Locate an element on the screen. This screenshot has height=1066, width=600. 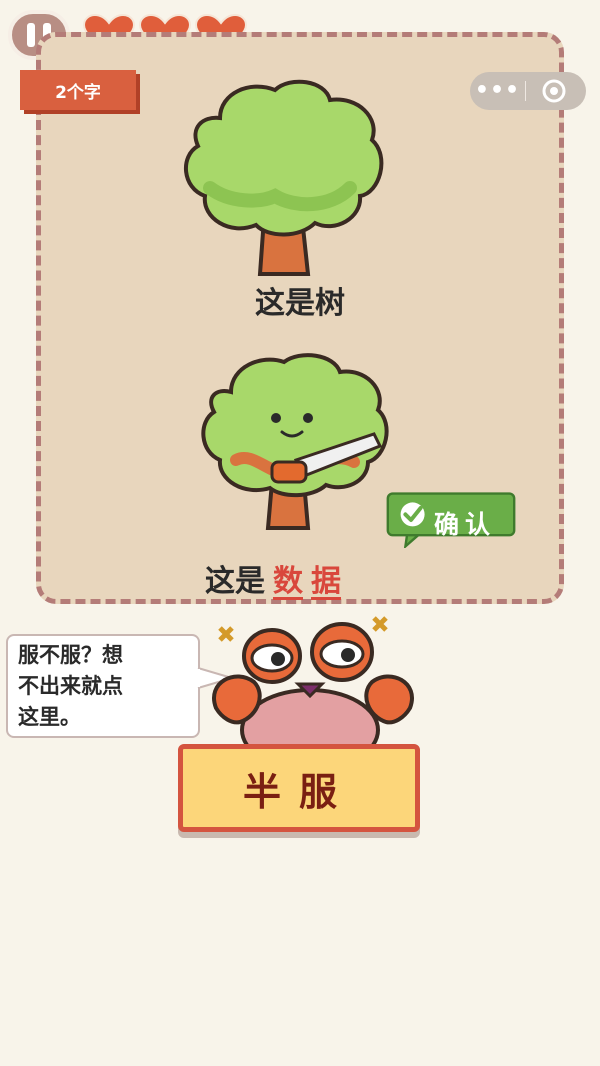
caption-word-ju: 据 is located at coordinates (326, 581).